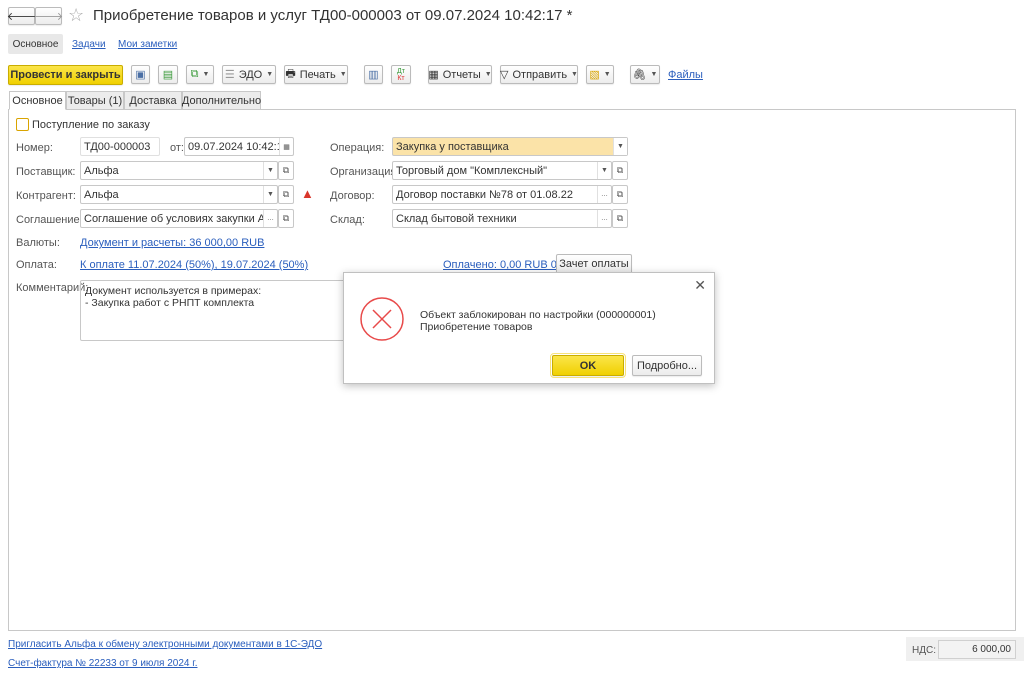  I want to click on from-label: от:, so click(177, 148).